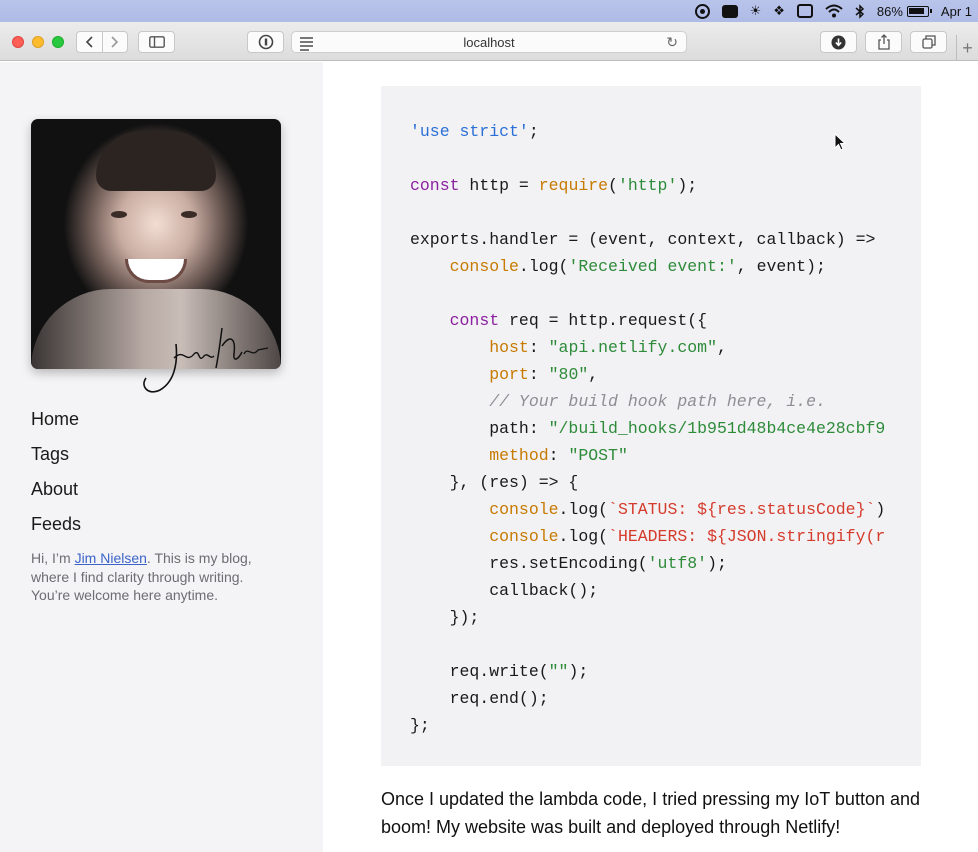  What do you see at coordinates (156, 271) in the screenshot?
I see `portrait-smile` at bounding box center [156, 271].